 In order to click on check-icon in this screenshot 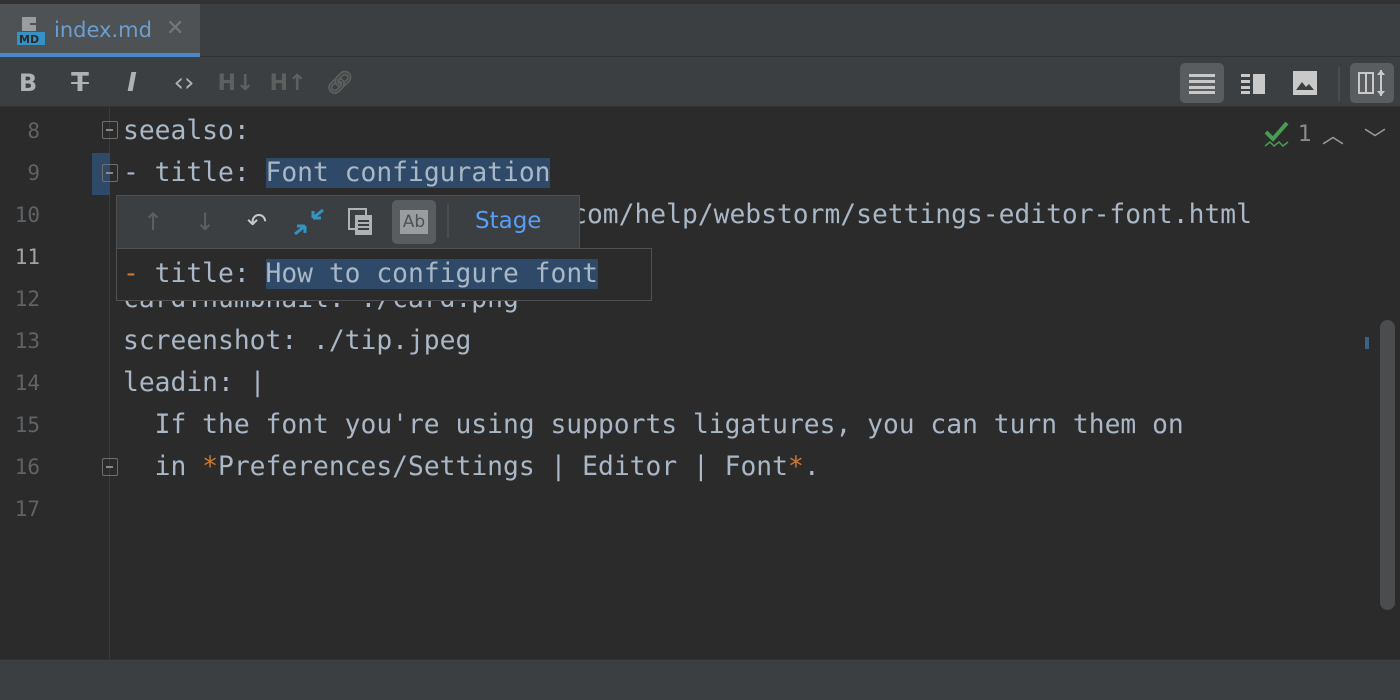, I will do `click(1276, 134)`.